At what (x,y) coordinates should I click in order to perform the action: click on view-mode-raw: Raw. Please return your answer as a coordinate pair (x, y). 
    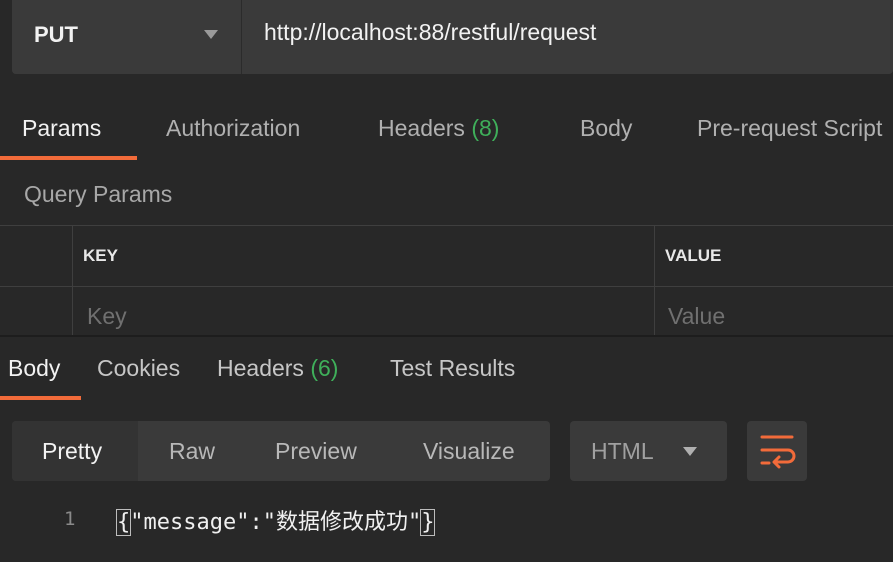
    Looking at the image, I should click on (192, 451).